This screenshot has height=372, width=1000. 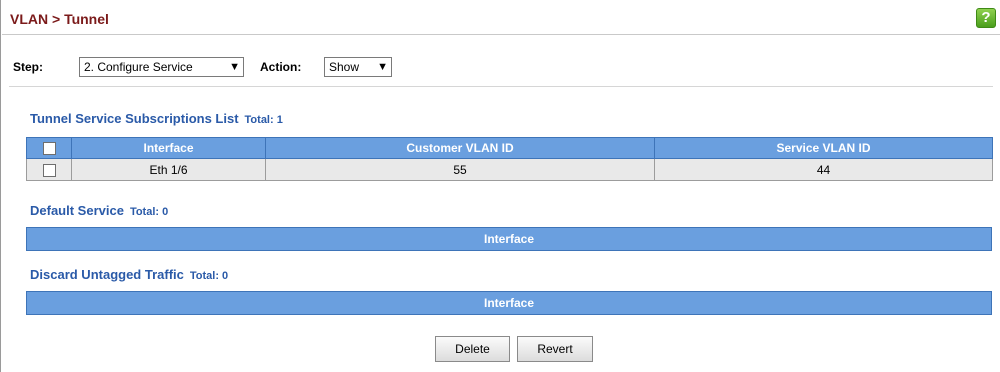 I want to click on discard-untagged-total: Total: 0, so click(x=209, y=276).